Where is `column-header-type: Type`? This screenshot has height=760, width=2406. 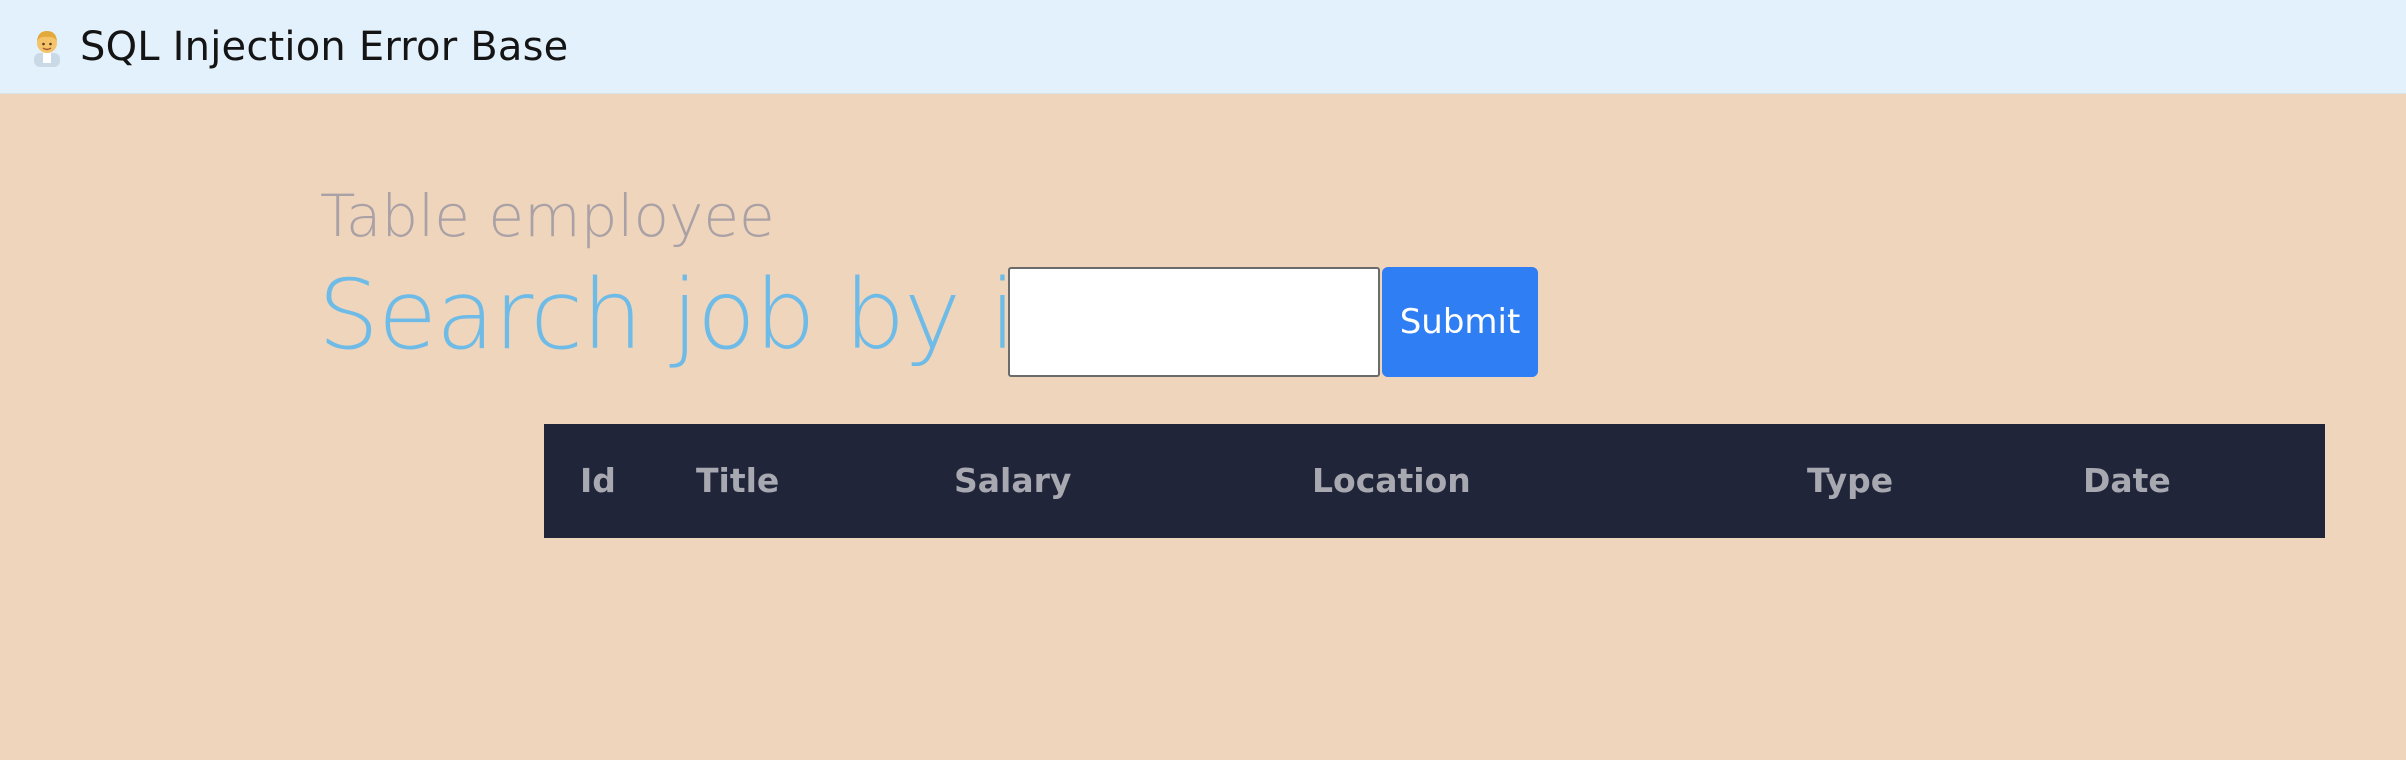
column-header-type: Type is located at coordinates (1850, 480).